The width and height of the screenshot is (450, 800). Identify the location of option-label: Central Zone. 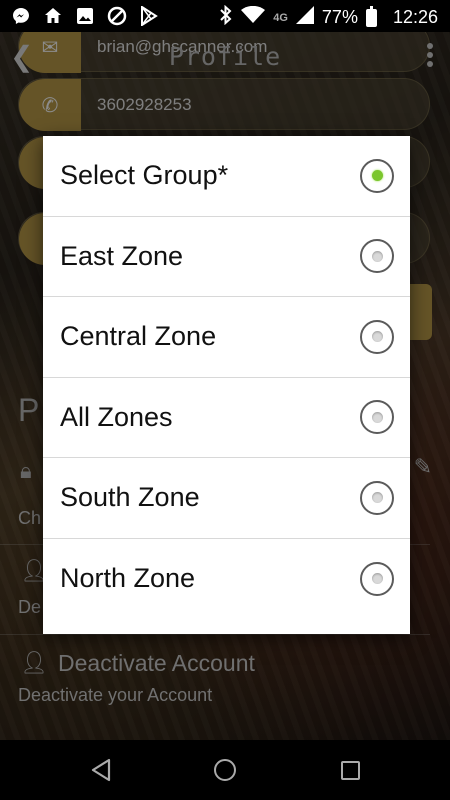
(138, 336).